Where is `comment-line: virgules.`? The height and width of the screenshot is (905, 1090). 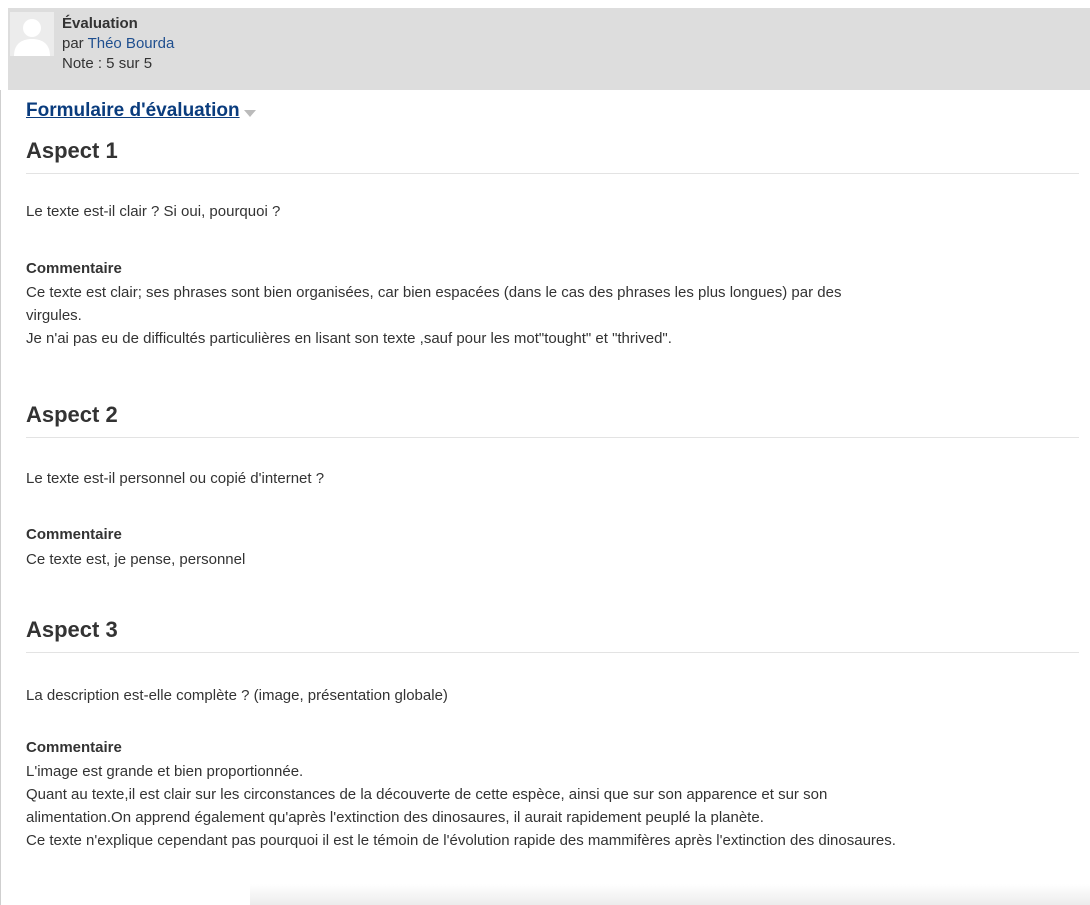
comment-line: virgules. is located at coordinates (54, 315).